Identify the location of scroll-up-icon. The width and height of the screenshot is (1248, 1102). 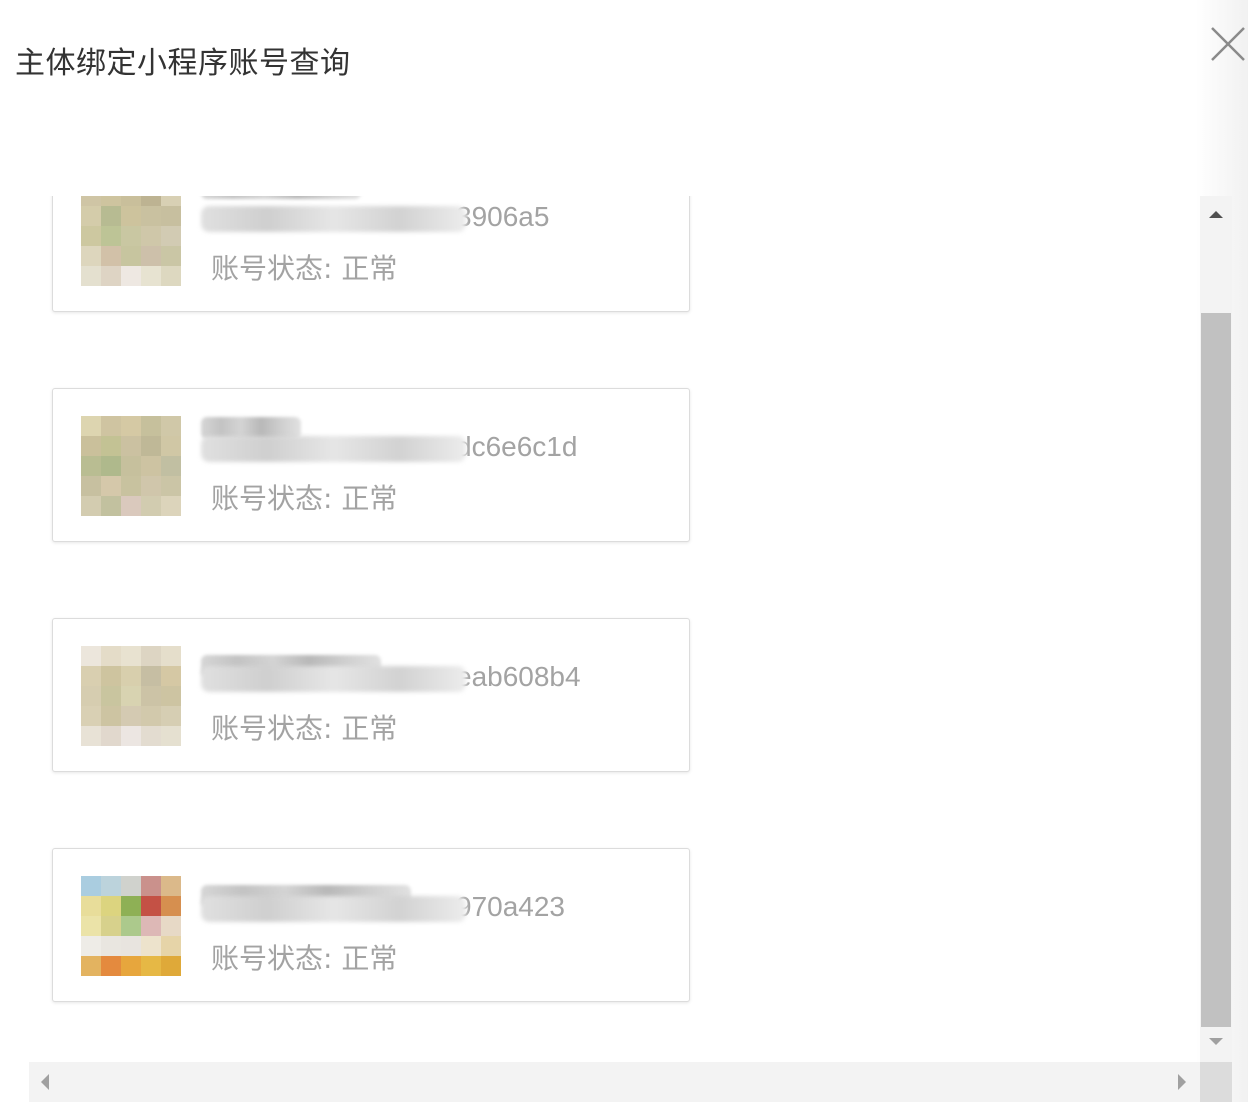
(1216, 214).